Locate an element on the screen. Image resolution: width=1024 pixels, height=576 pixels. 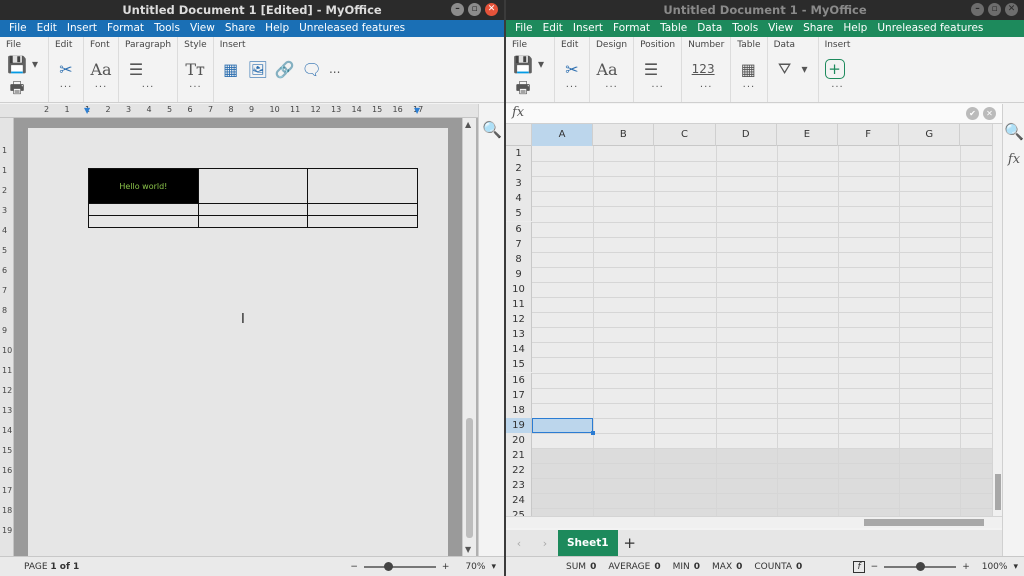
sheet-tab: Sheet1 is located at coordinates (588, 543).